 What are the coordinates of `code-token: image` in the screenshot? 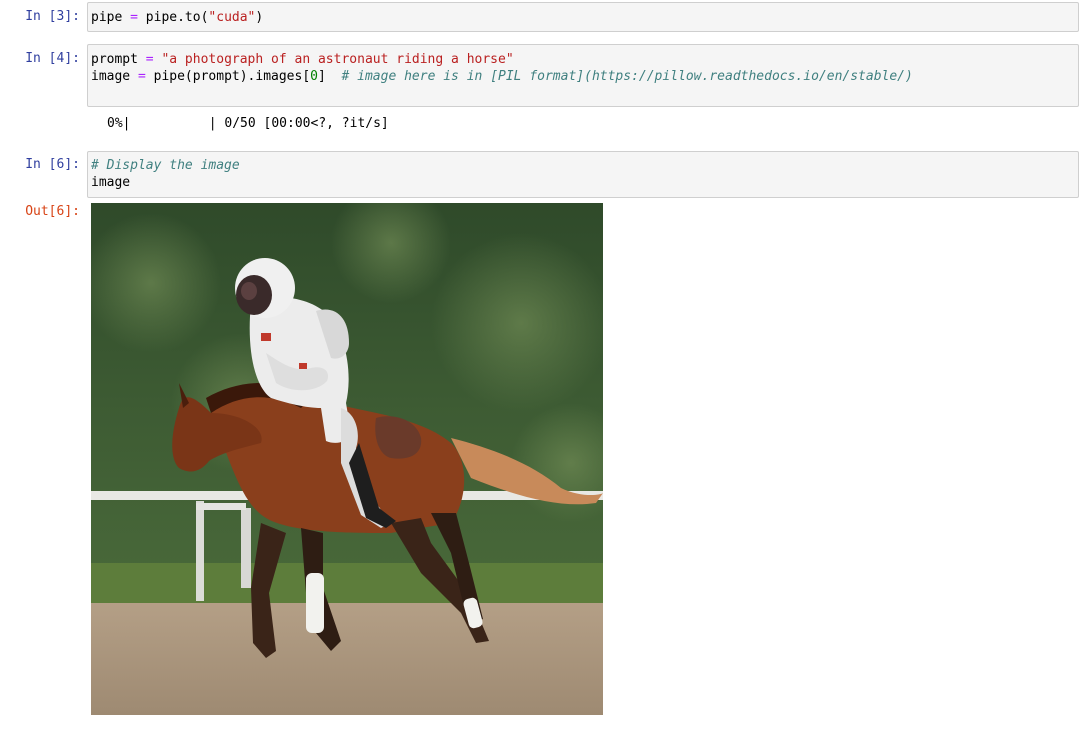 It's located at (114, 76).